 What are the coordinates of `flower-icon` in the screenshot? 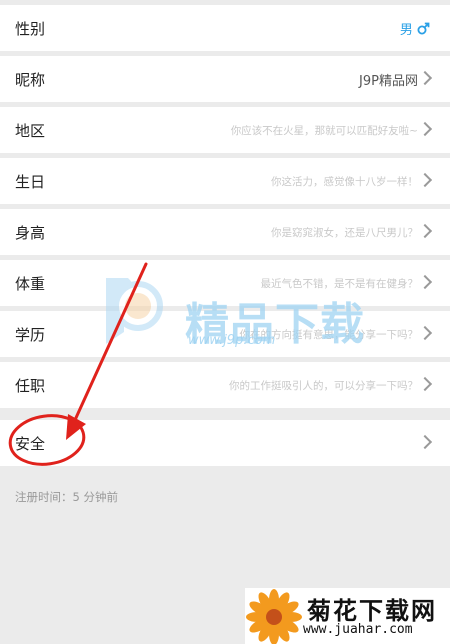 It's located at (274, 616).